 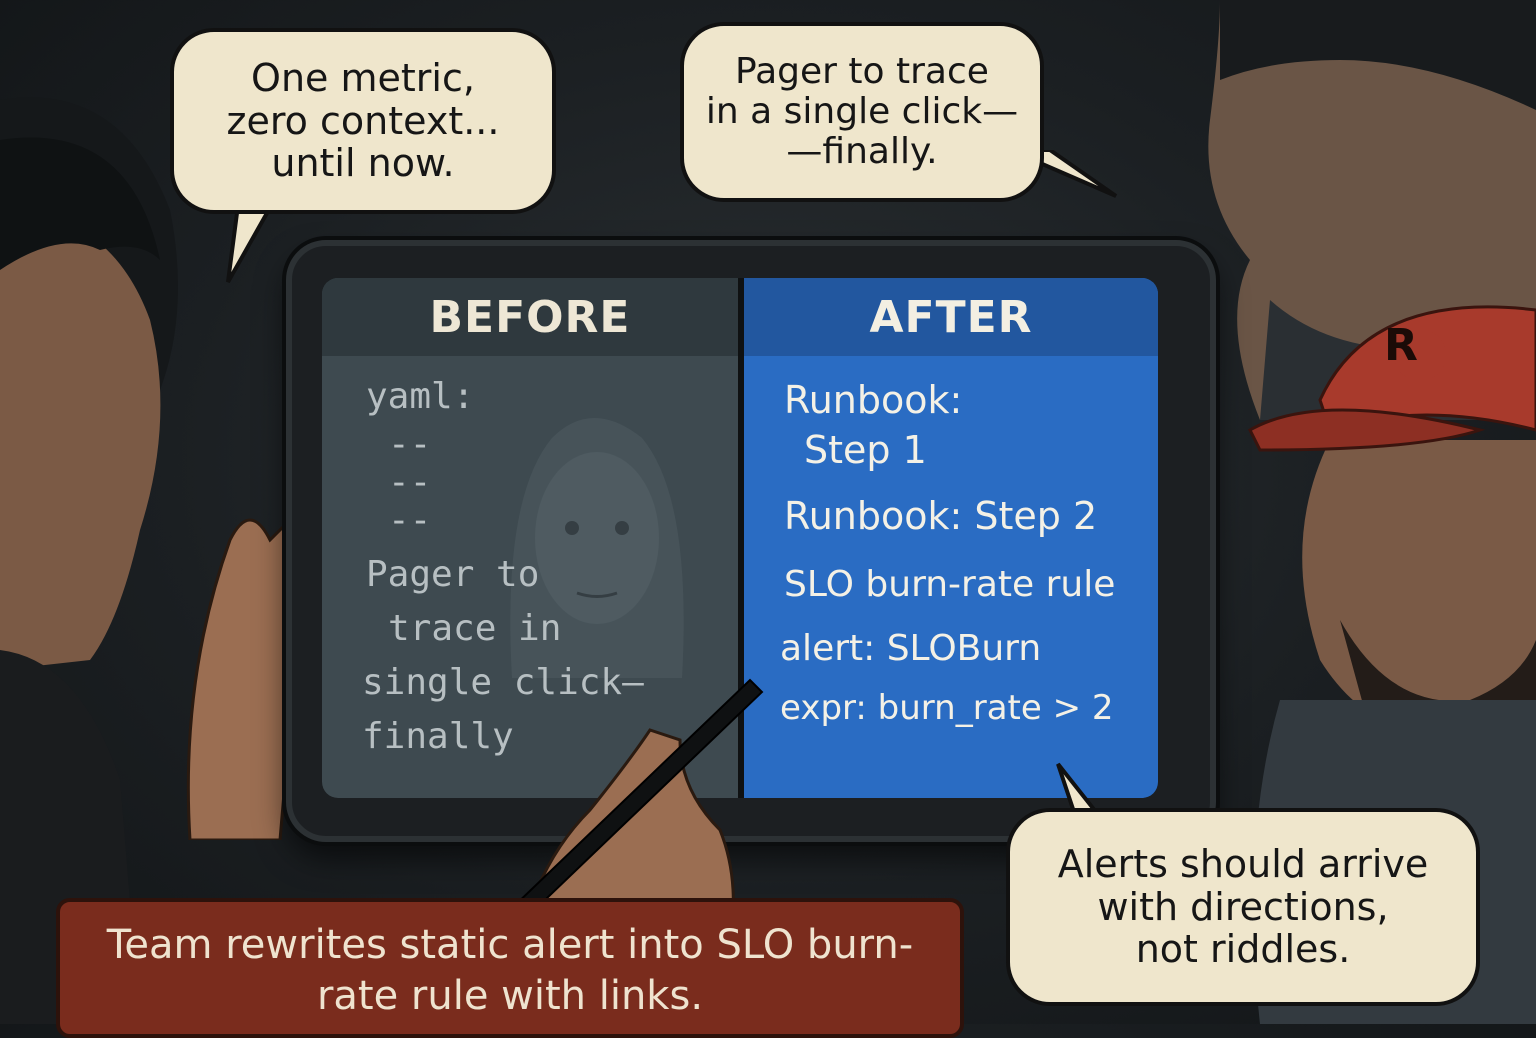 I want to click on after-text-line: Runbook: Step 2, so click(x=941, y=516).